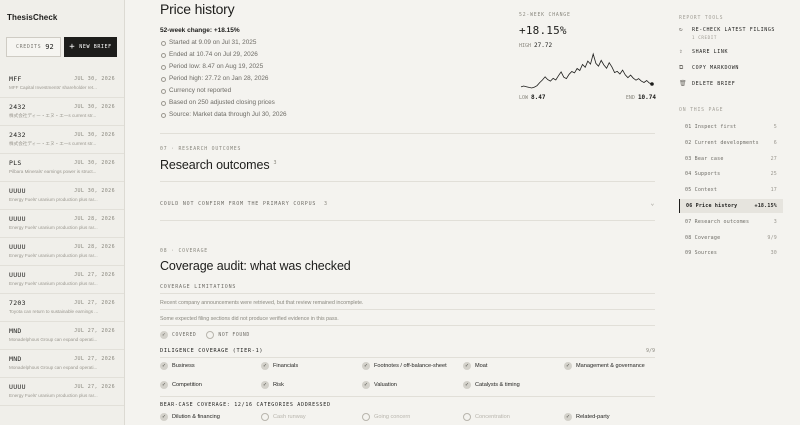 The image size is (800, 425). What do you see at coordinates (481, 366) in the screenshot?
I see `coverage-item-label: Moat` at bounding box center [481, 366].